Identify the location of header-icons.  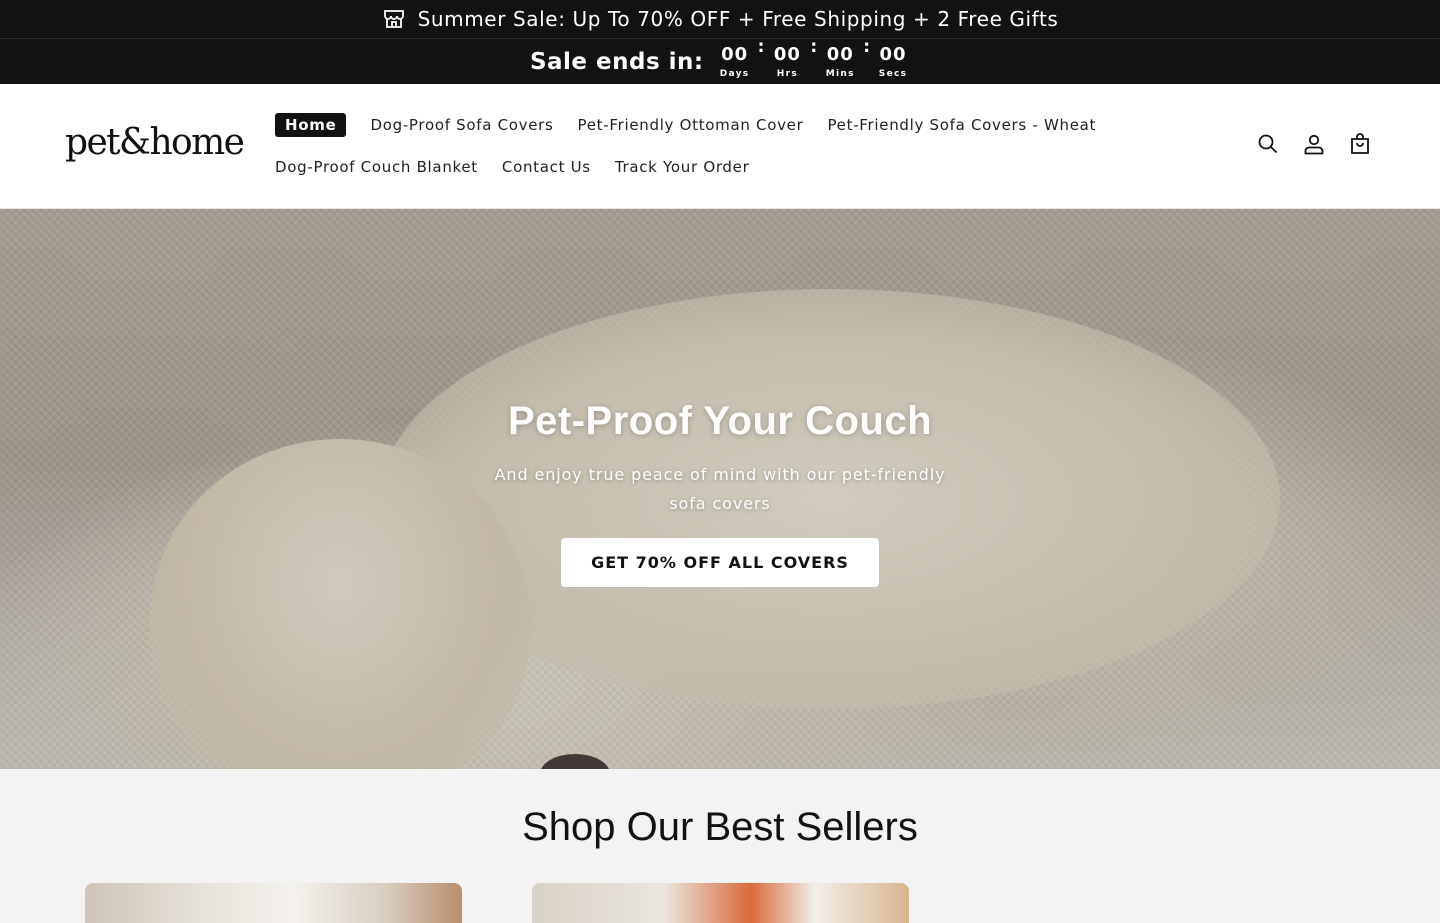
(1314, 144).